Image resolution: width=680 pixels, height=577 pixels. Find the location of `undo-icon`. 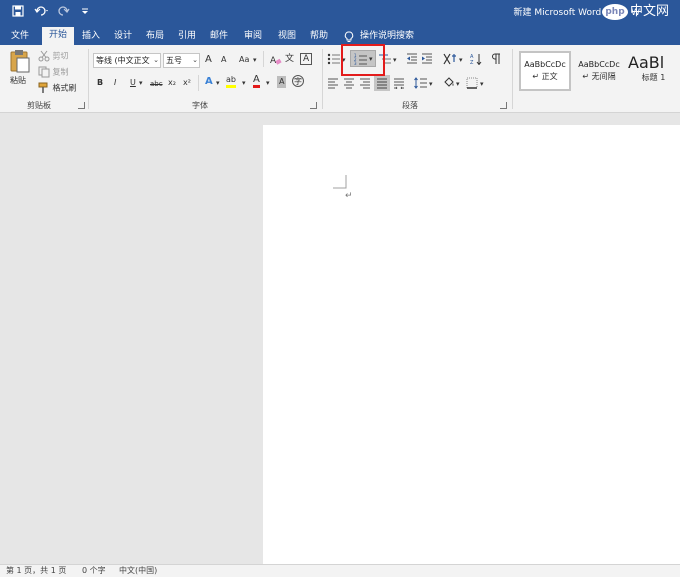

undo-icon is located at coordinates (42, 12).